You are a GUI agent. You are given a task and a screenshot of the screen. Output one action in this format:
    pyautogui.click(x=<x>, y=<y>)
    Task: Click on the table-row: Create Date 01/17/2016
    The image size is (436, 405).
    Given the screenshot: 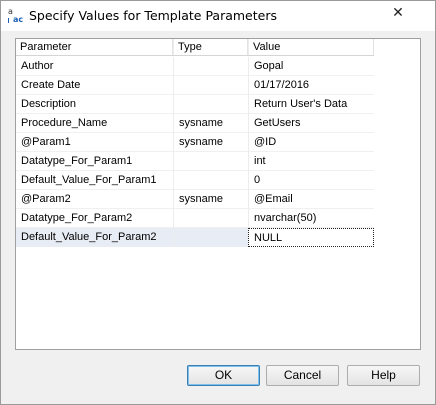 What is the action you would take?
    pyautogui.click(x=195, y=85)
    